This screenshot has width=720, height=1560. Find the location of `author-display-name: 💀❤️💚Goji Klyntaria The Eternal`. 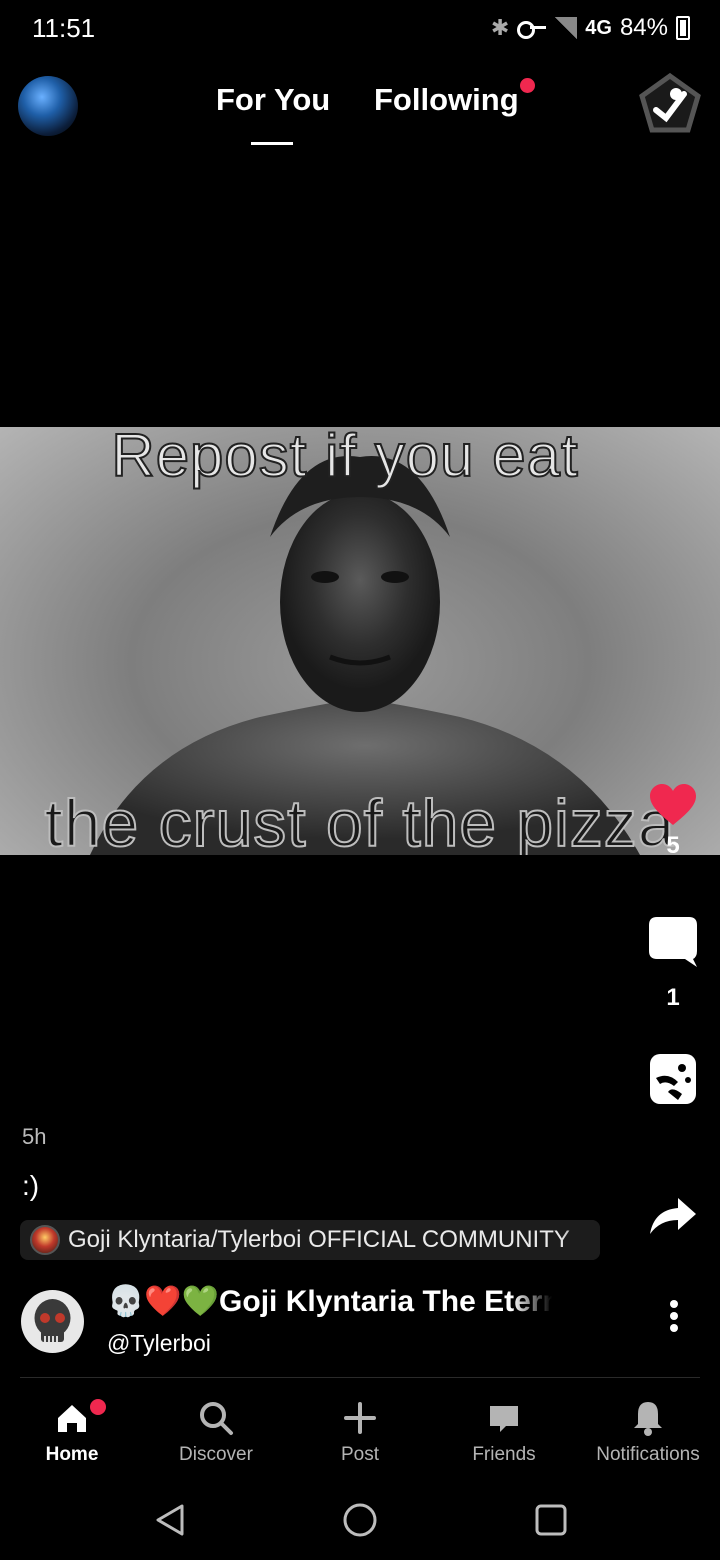

author-display-name: 💀❤️💚Goji Klyntaria The Eternal is located at coordinates (329, 1301).